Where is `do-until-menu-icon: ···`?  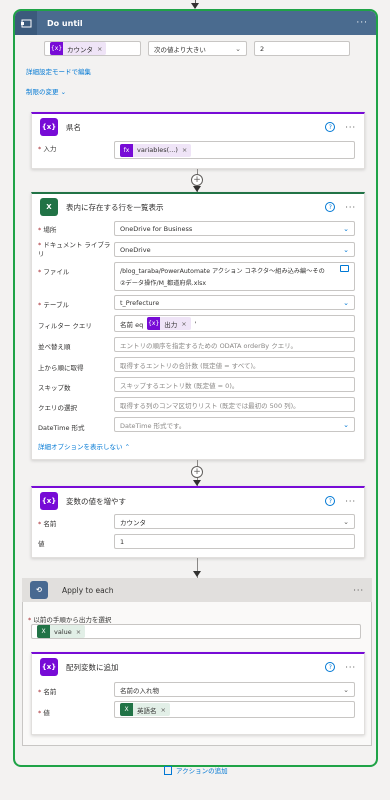
do-until-menu-icon: ··· is located at coordinates (362, 23).